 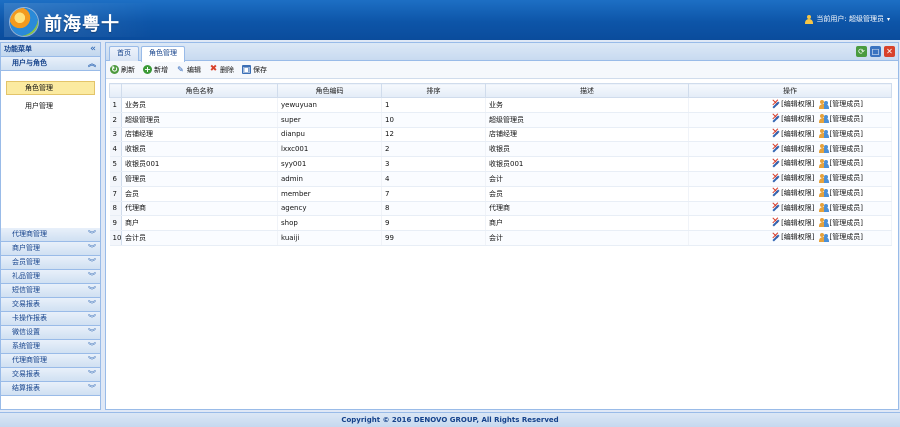 What do you see at coordinates (500, 209) in the screenshot?
I see `table-row: 8代理商agency8代理商[编辑权限][管理成员]` at bounding box center [500, 209].